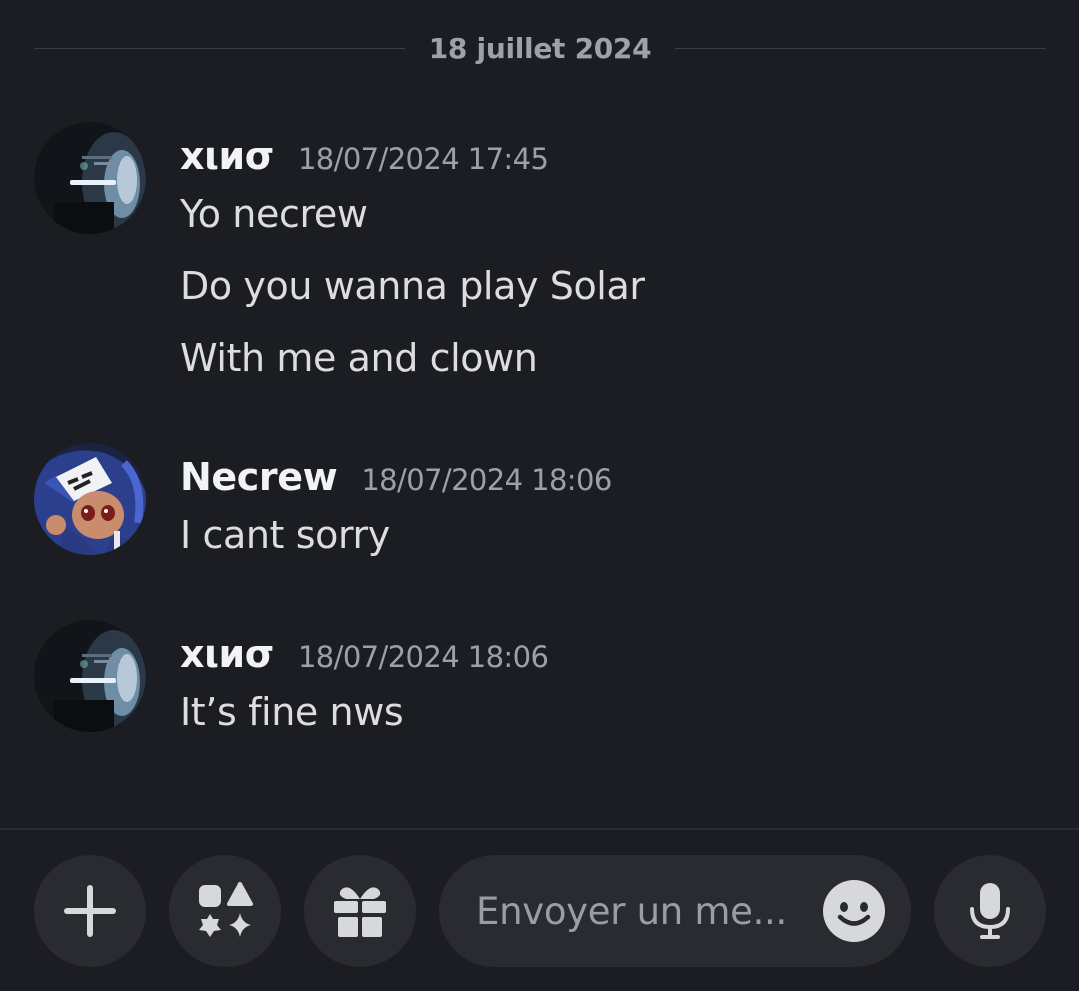 This screenshot has width=1079, height=991. I want to click on gift-icon, so click(360, 912).